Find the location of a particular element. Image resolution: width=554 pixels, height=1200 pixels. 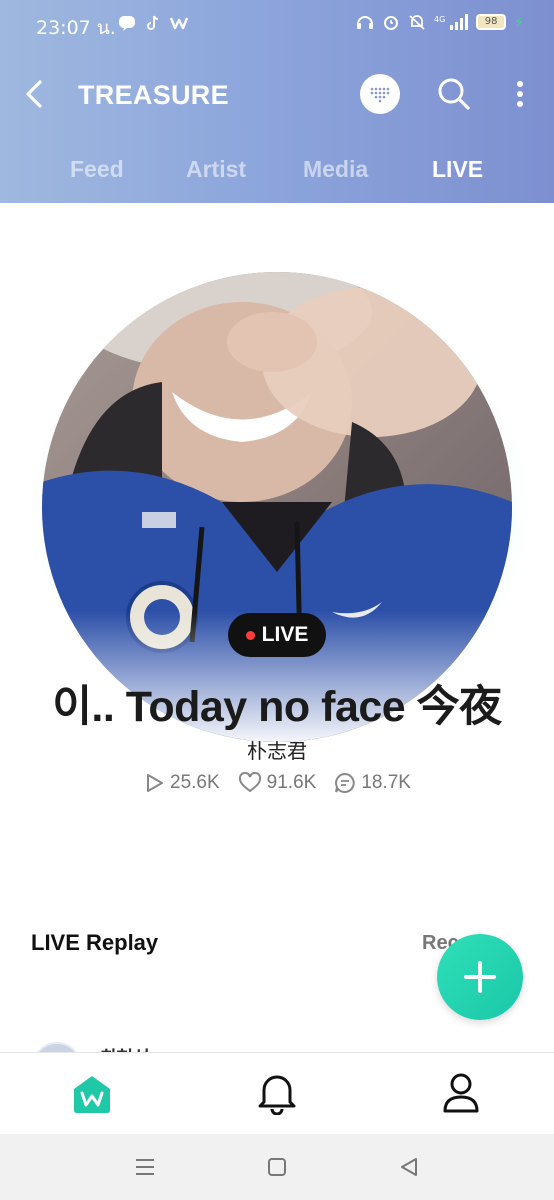

top-bar: TREASURE is located at coordinates (277, 95).